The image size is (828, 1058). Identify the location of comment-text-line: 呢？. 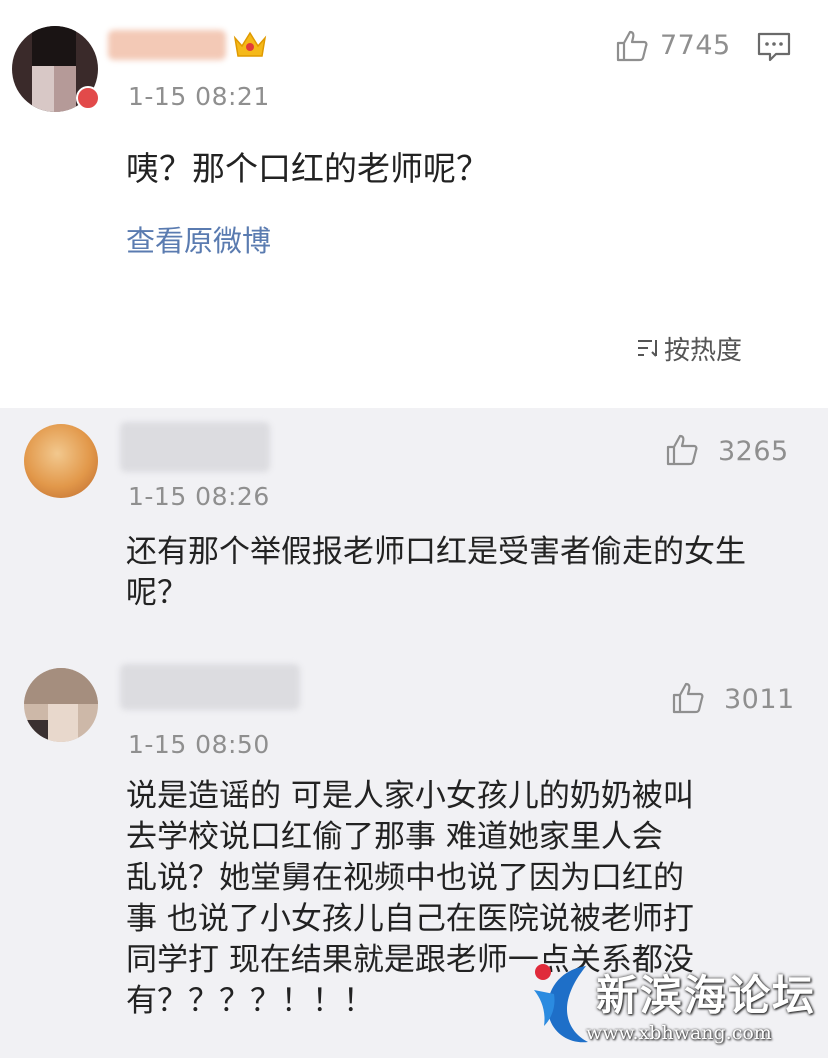
(157, 593).